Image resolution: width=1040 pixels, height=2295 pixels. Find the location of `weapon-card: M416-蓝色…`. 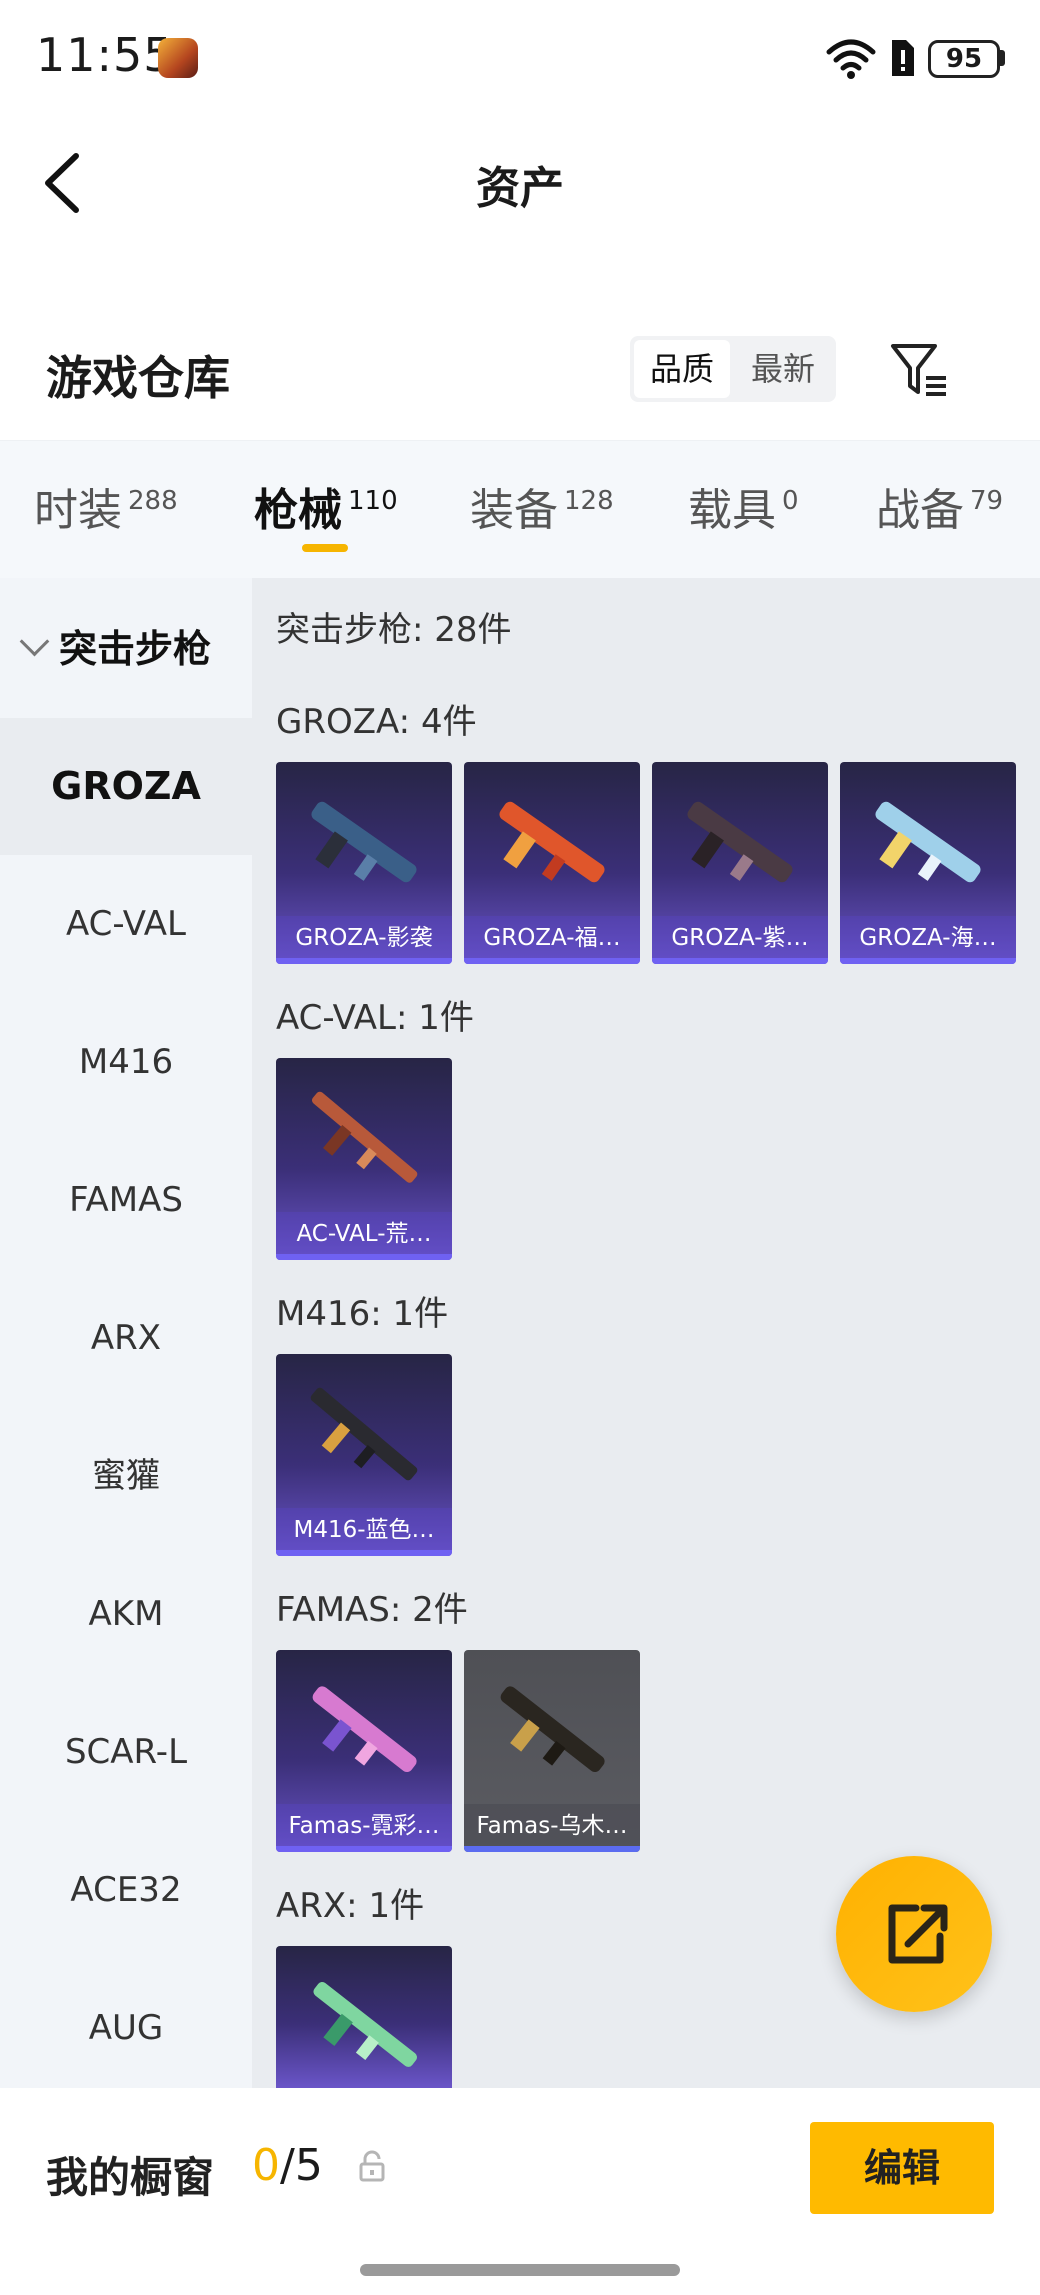

weapon-card: M416-蓝色… is located at coordinates (364, 1455).